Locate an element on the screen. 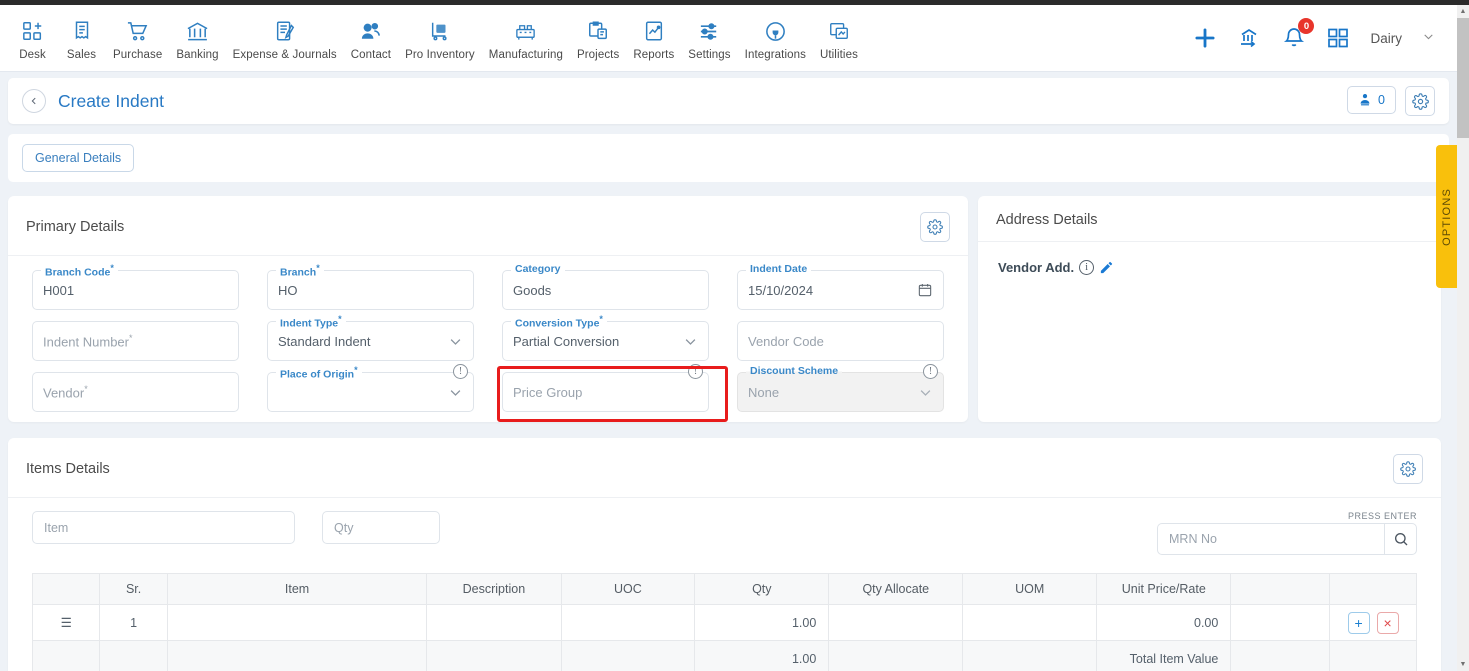 This screenshot has height=671, width=1469. nav-item-pro-inventory: Pro Inventory is located at coordinates (440, 38).